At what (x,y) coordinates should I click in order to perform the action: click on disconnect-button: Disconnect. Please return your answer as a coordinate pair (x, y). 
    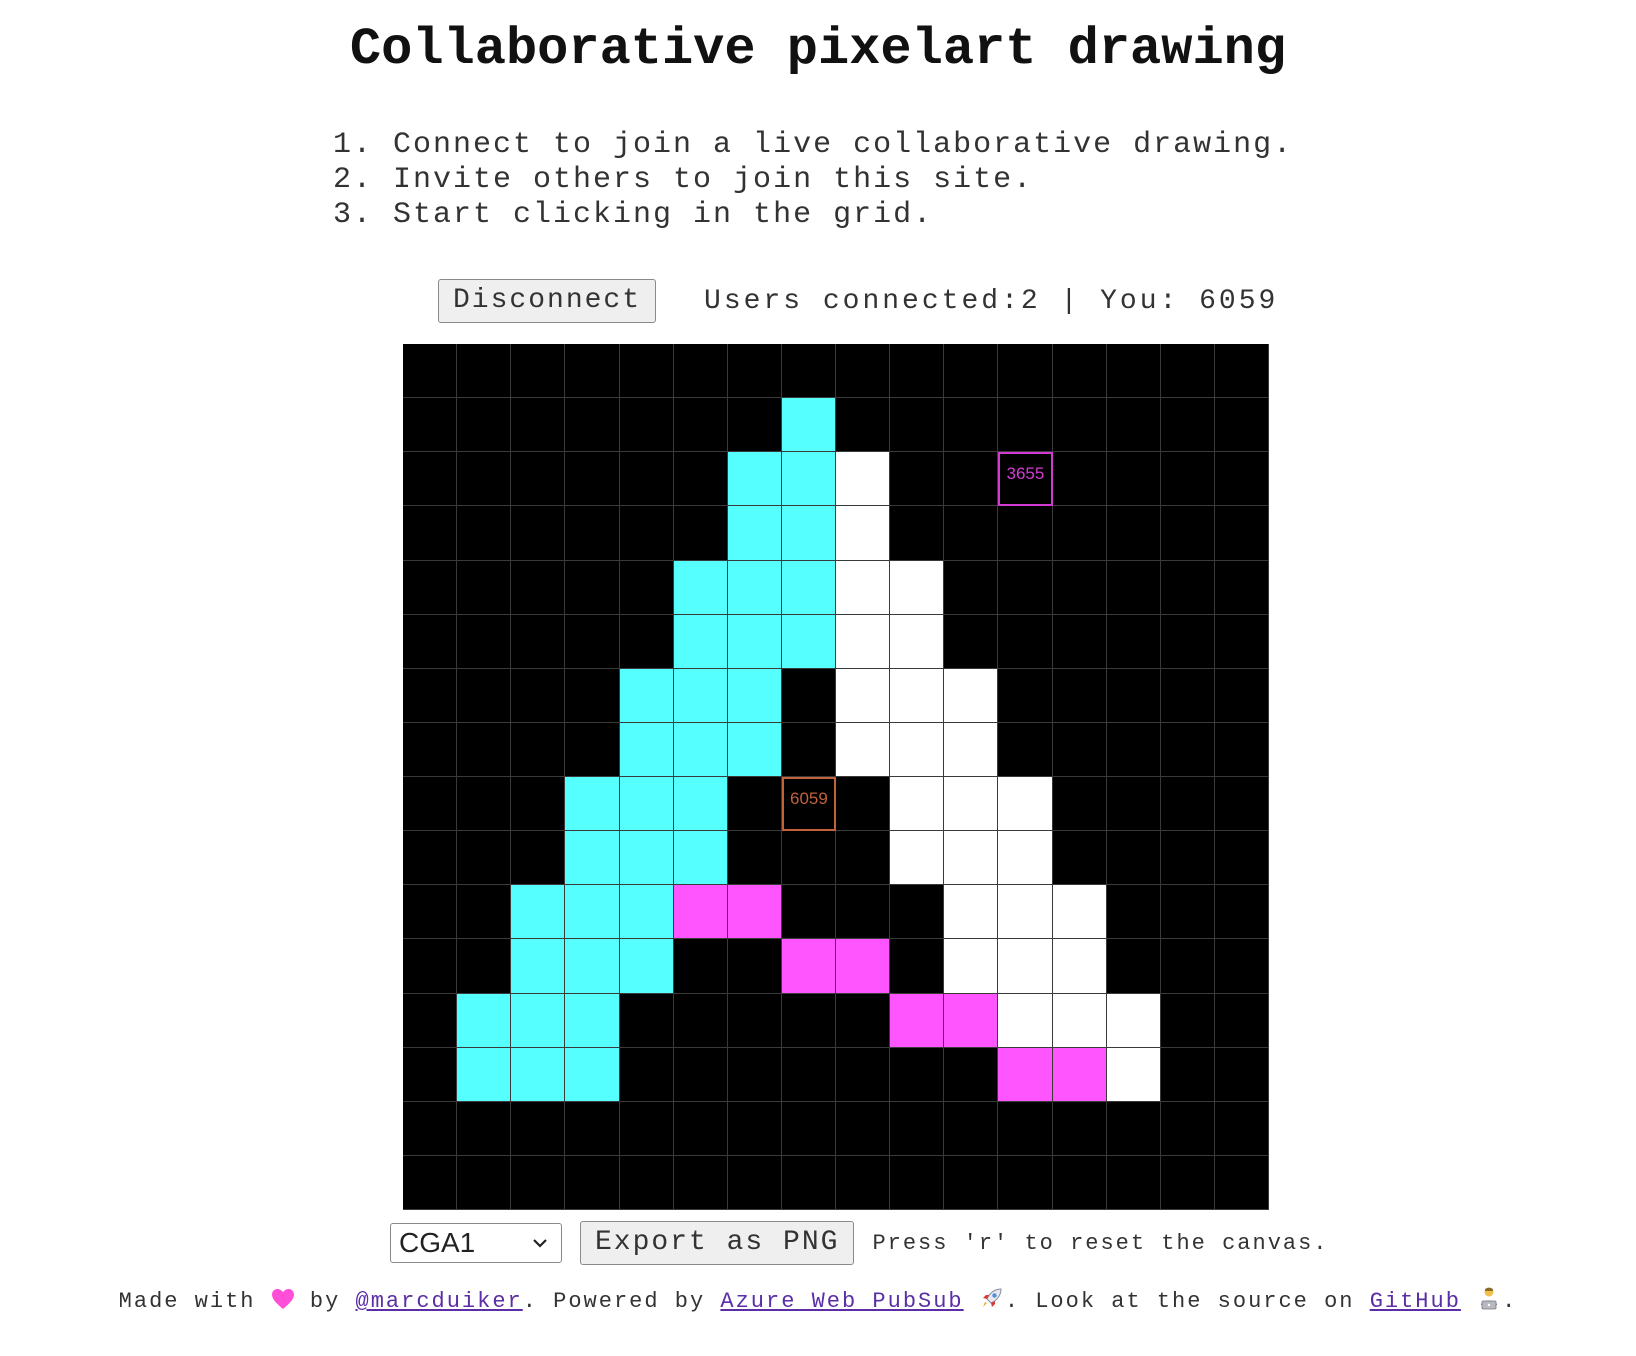
    Looking at the image, I should click on (547, 301).